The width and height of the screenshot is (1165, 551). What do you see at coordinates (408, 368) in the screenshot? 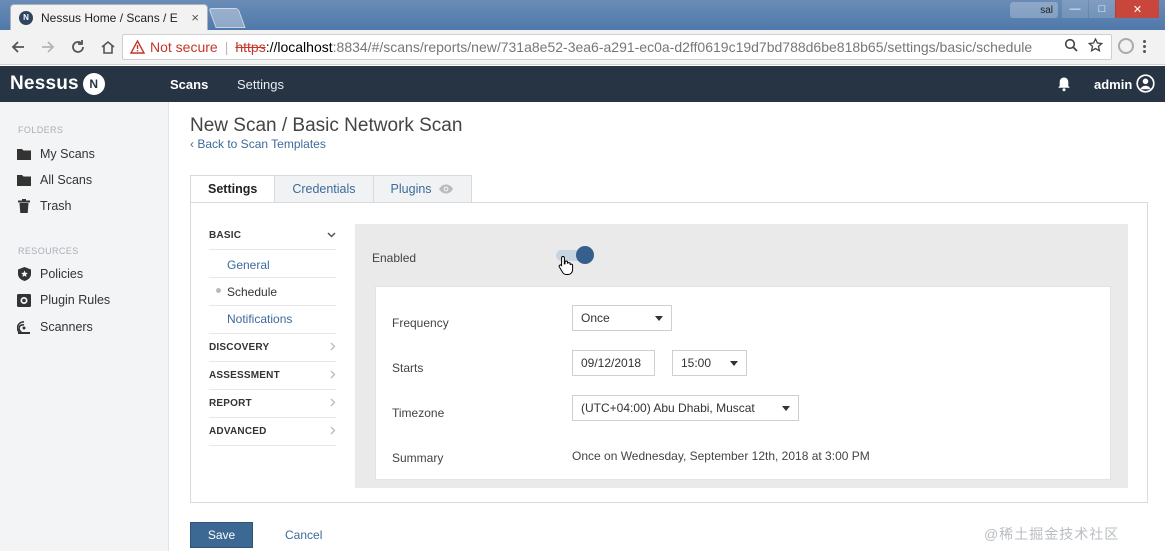
I see `starts-label: Starts` at bounding box center [408, 368].